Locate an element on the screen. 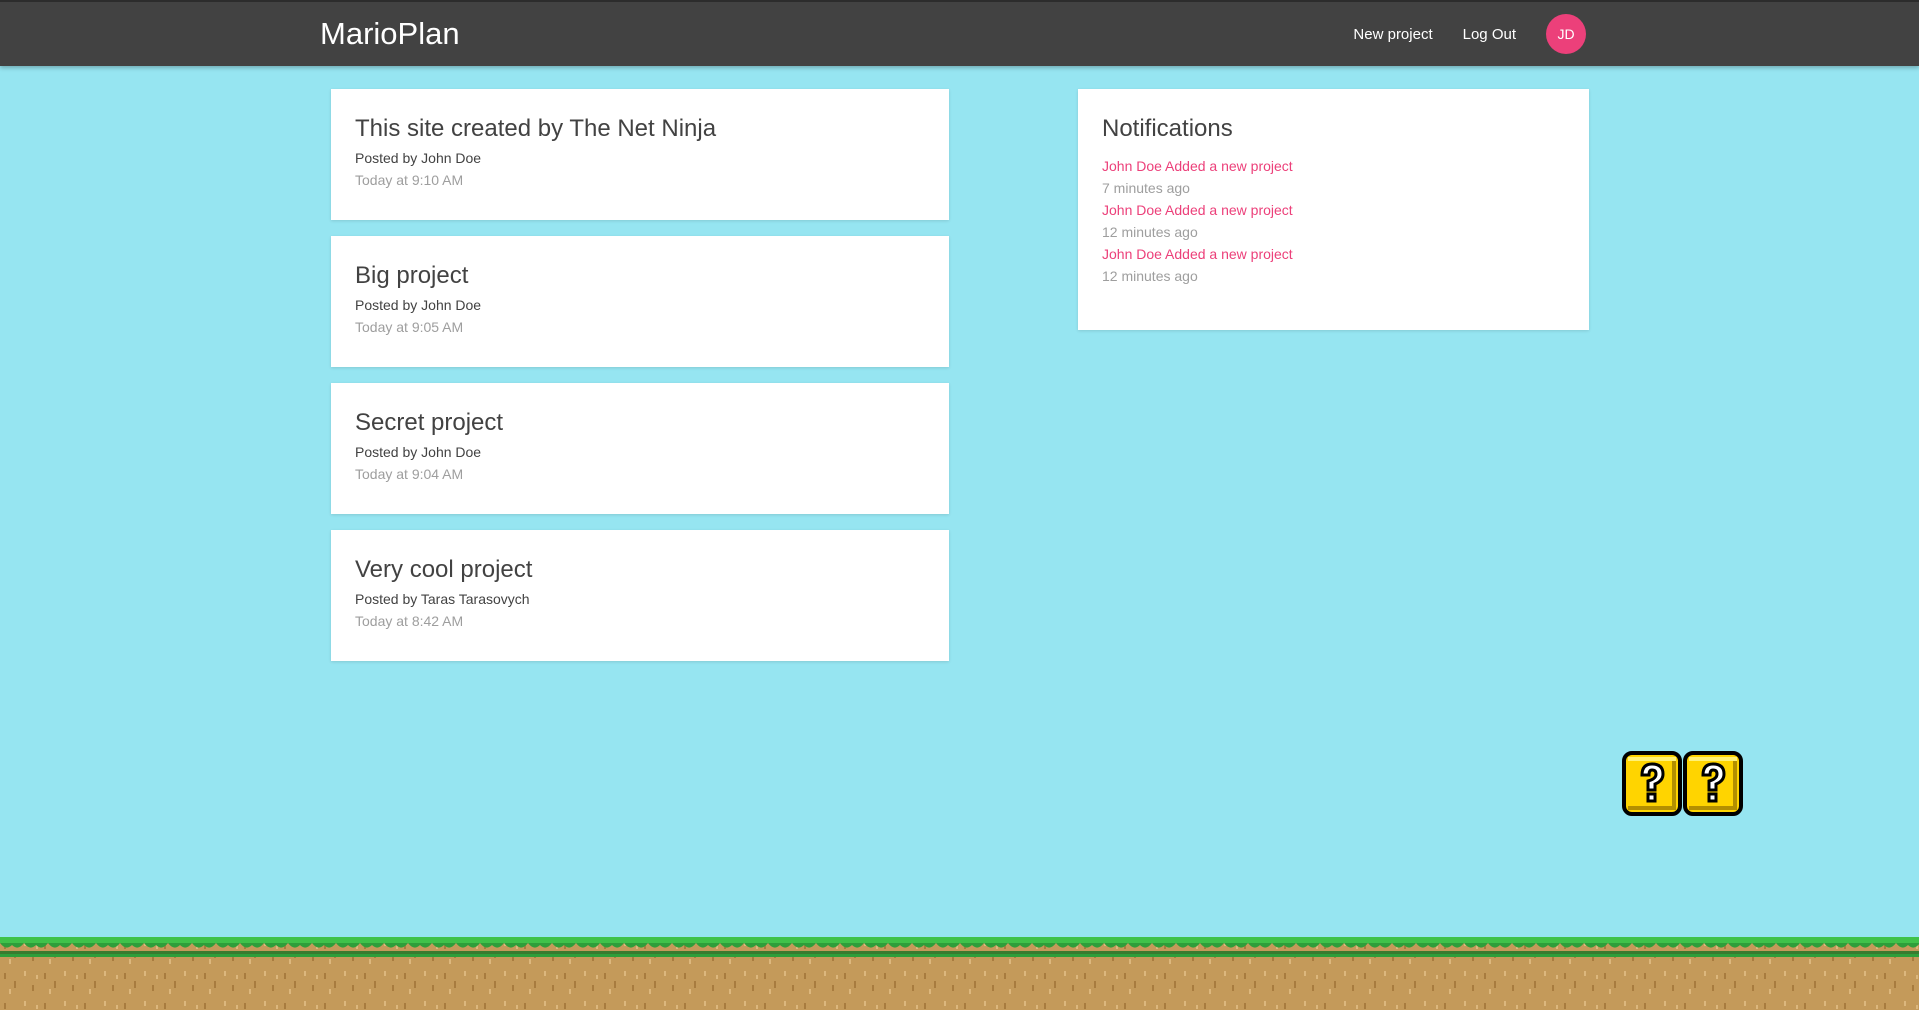  notifications-title: Notifications is located at coordinates (1167, 128).